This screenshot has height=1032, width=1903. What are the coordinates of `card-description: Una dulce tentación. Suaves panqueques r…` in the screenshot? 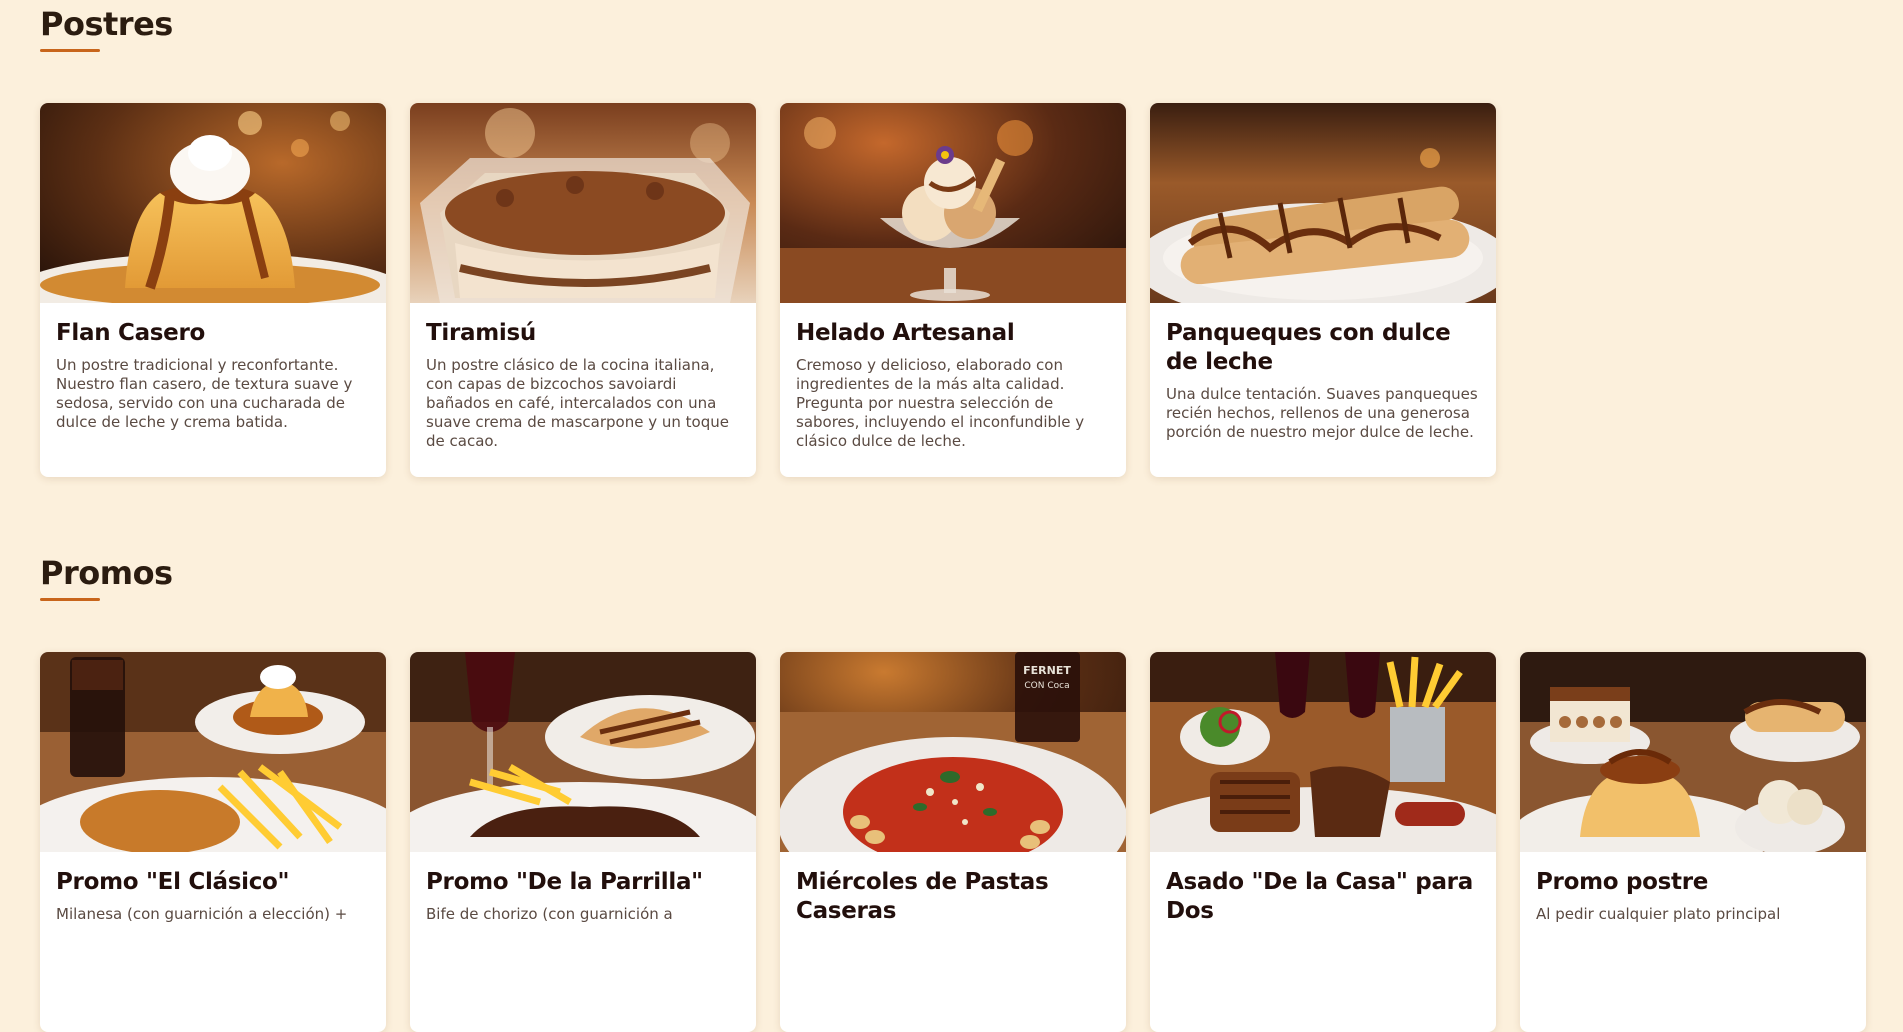 It's located at (1322, 413).